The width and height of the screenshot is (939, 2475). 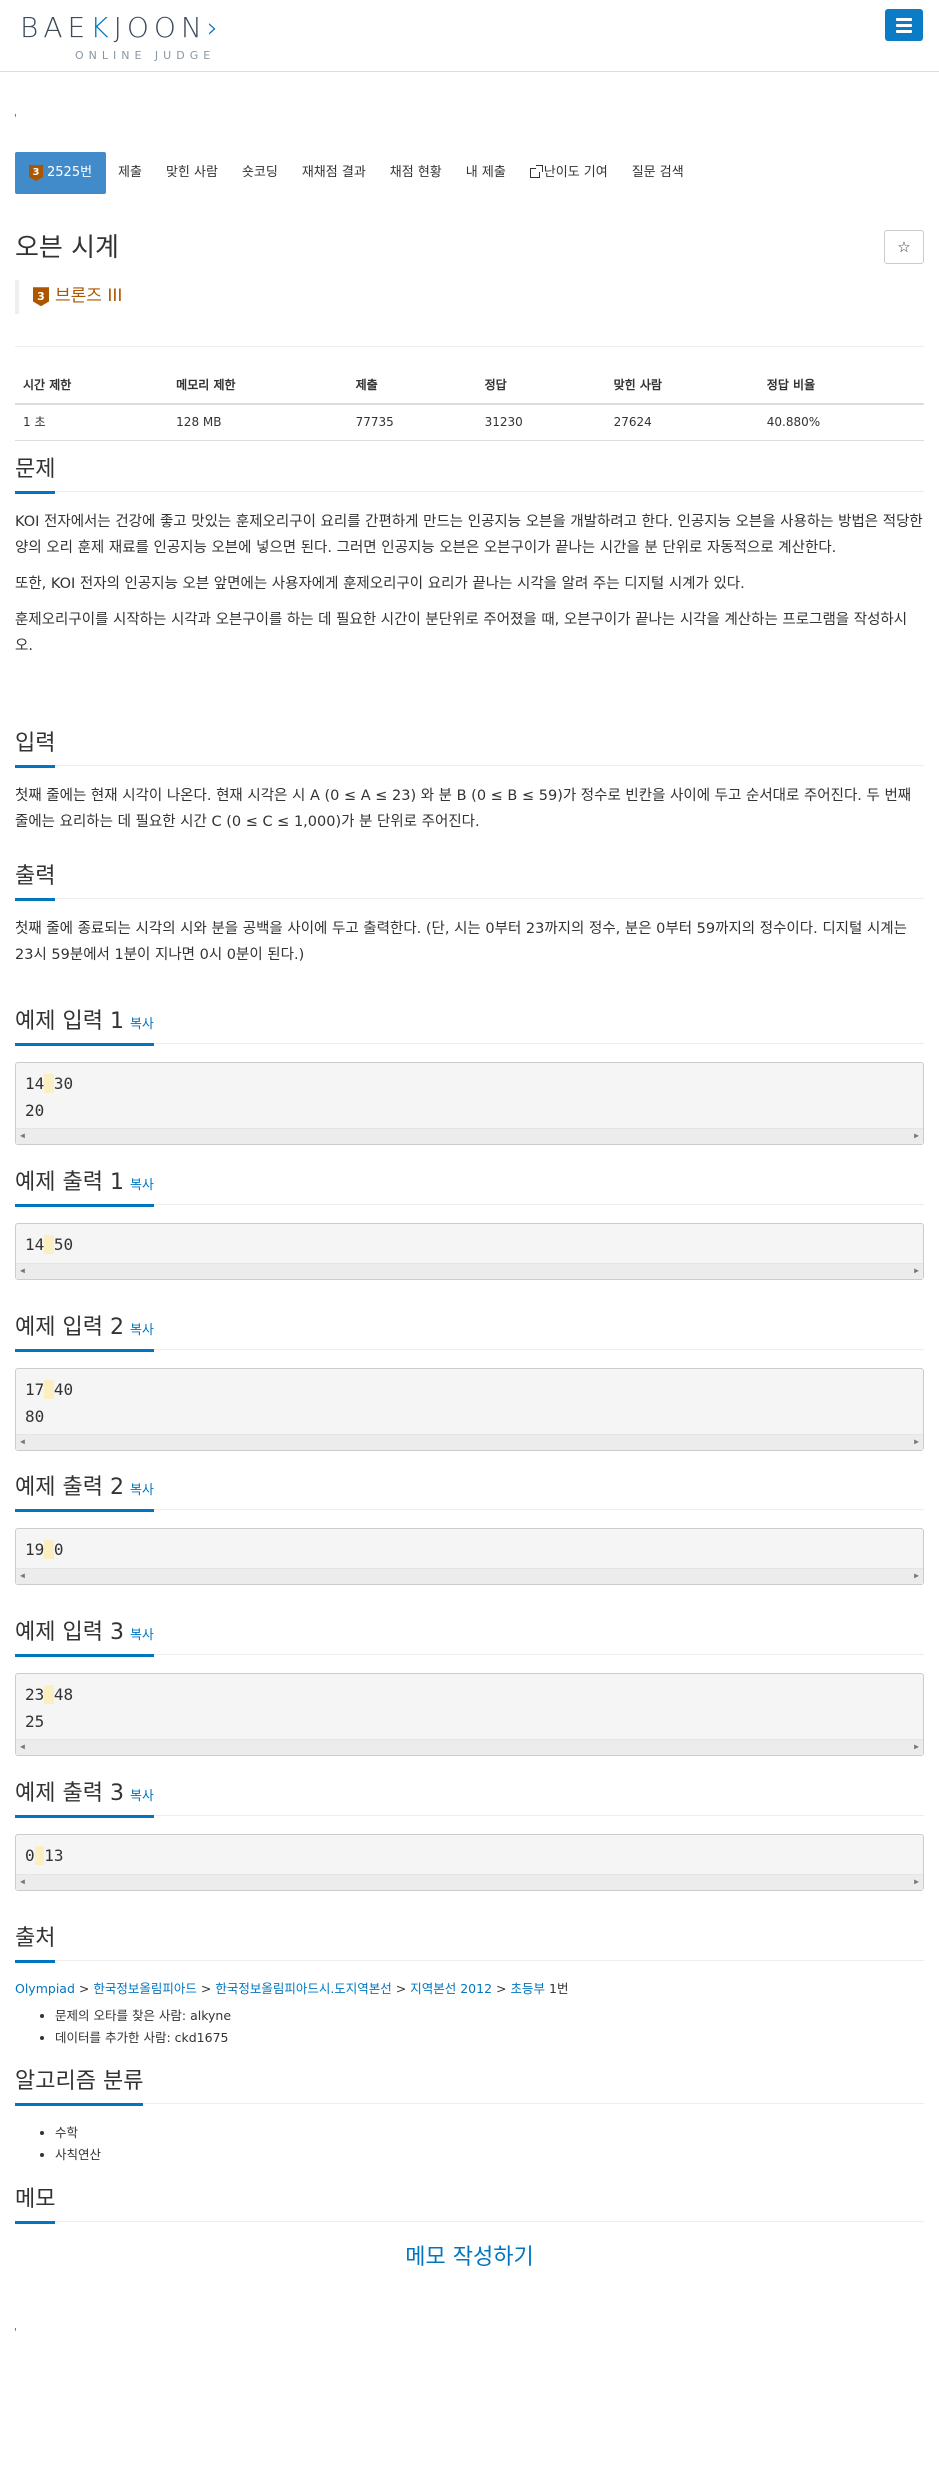 I want to click on section-title: 예제 입력 3 복사, so click(x=84, y=1638).